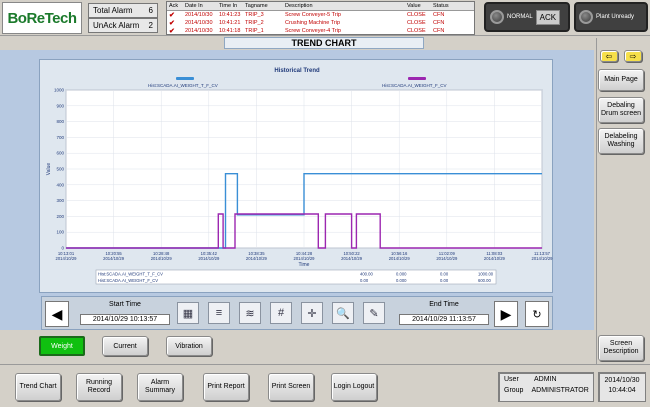  Describe the element at coordinates (622, 390) in the screenshot. I see `time-value: 10:44:04` at that location.